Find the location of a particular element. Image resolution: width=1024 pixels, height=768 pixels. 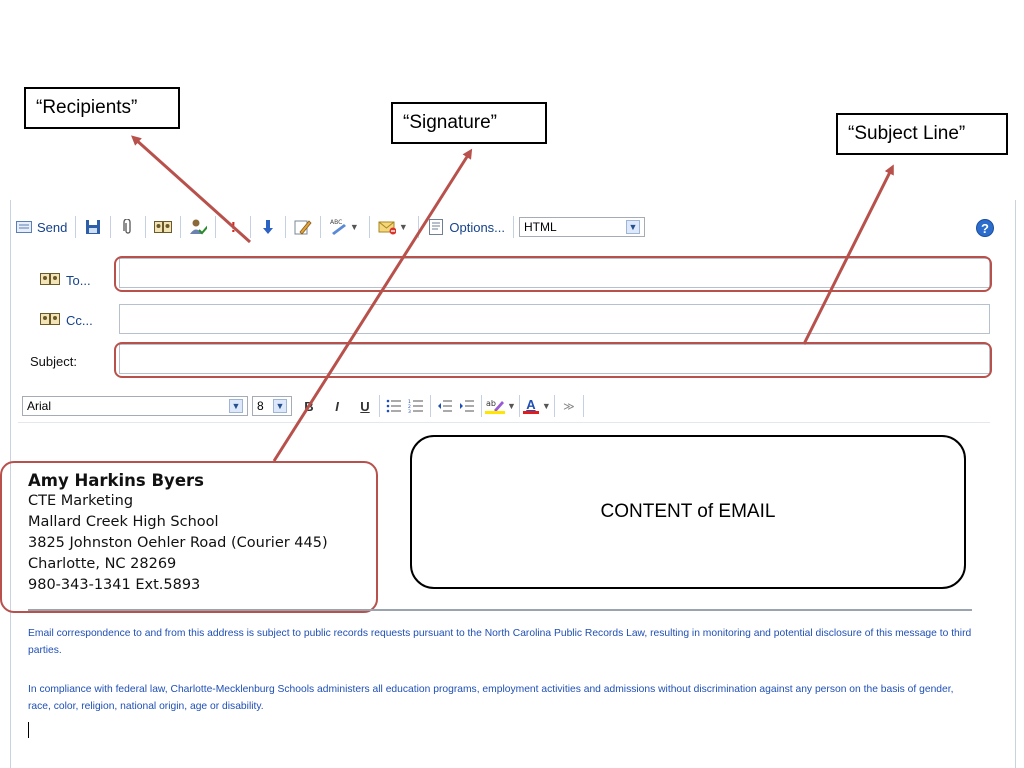

increase-indent-button is located at coordinates (467, 406).